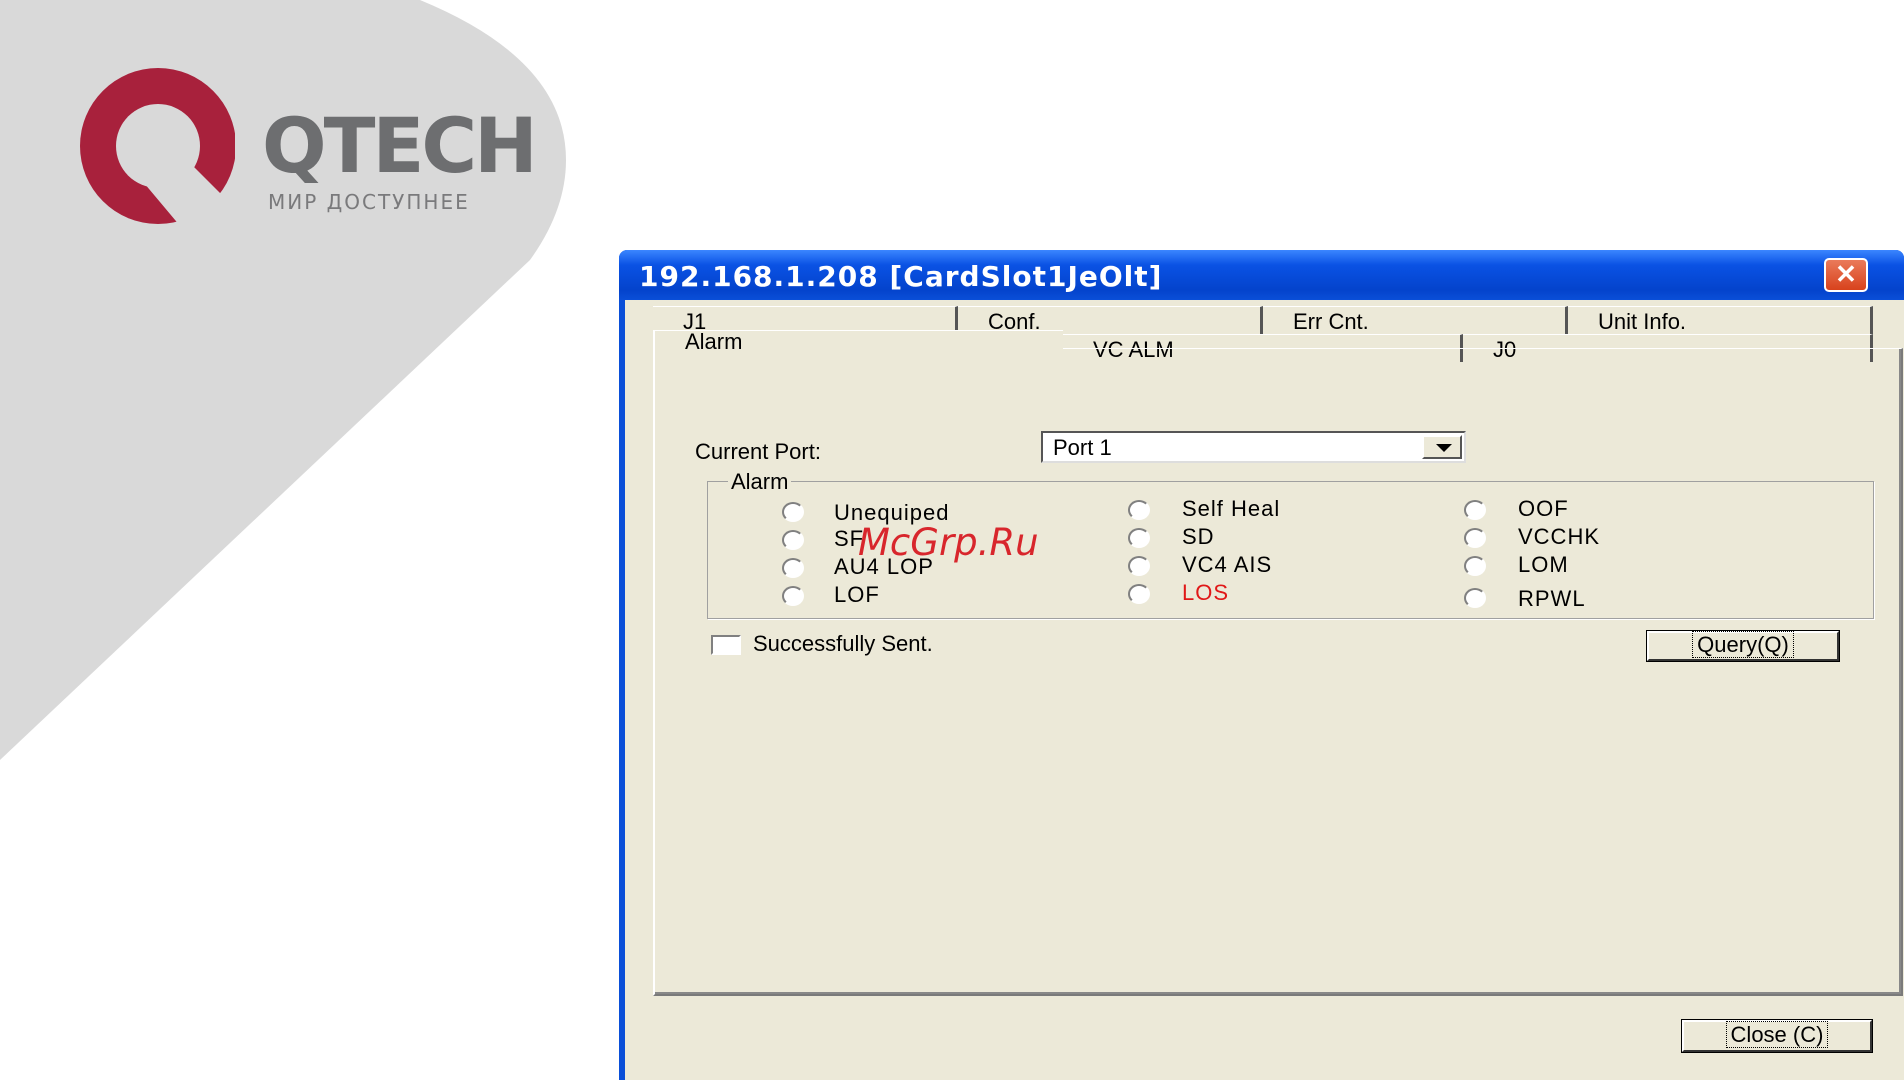  Describe the element at coordinates (1543, 564) in the screenshot. I see `radio-label: LOM` at that location.